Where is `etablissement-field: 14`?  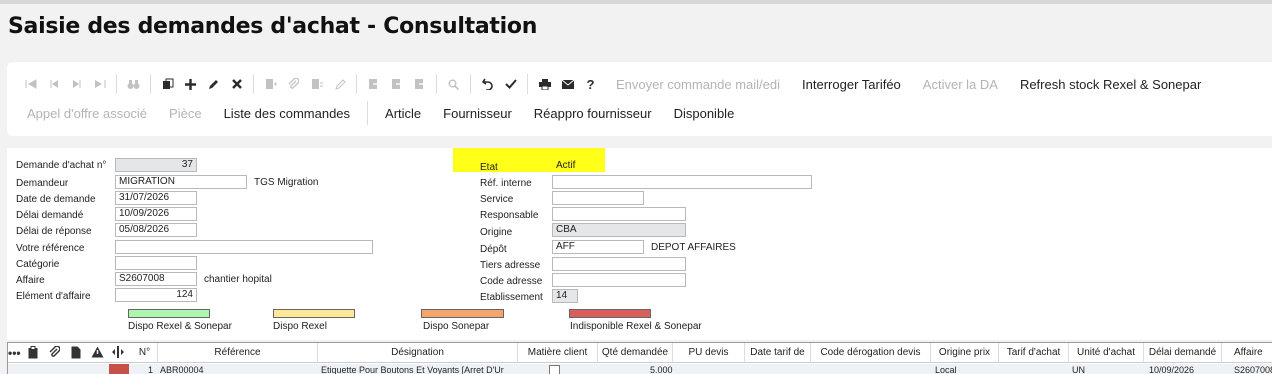 etablissement-field: 14 is located at coordinates (565, 296).